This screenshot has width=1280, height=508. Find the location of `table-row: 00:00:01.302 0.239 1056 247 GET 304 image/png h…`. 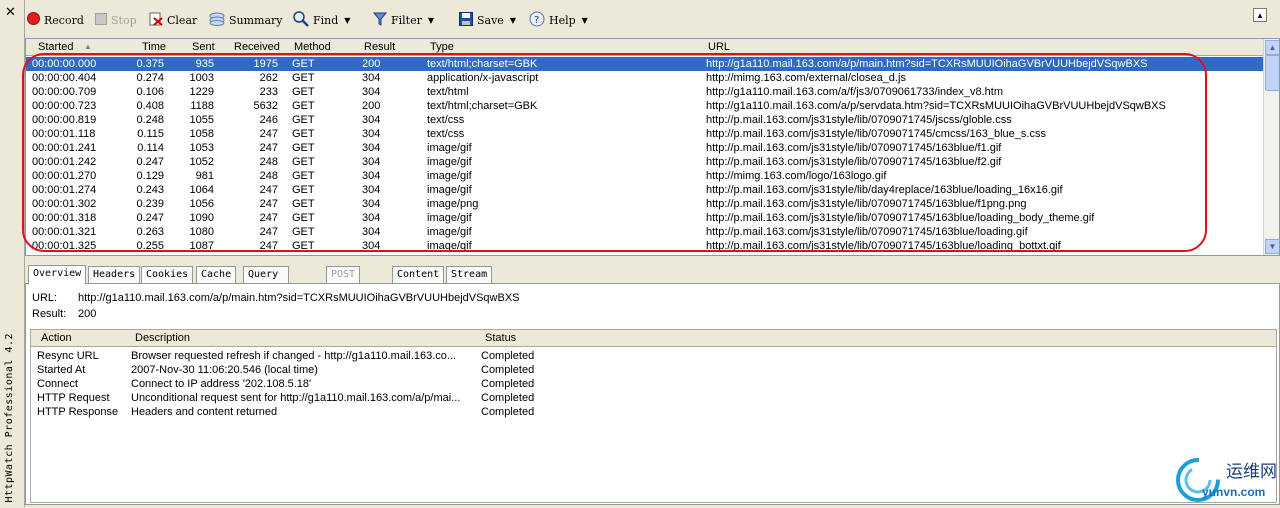

table-row: 00:00:01.302 0.239 1056 247 GET 304 image/png h… is located at coordinates (645, 204).